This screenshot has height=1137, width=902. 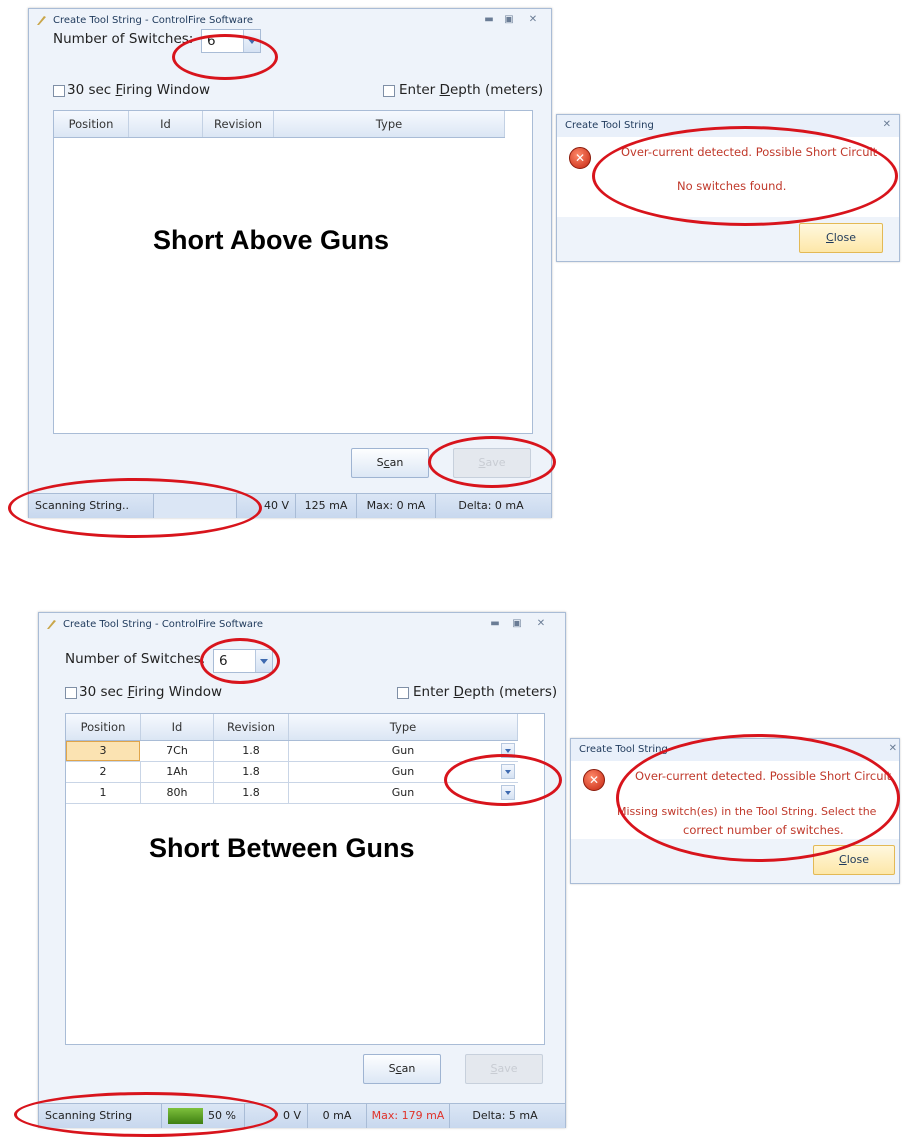 What do you see at coordinates (292, 751) in the screenshot?
I see `table-row: 3 7Ch 1.8 Gun` at bounding box center [292, 751].